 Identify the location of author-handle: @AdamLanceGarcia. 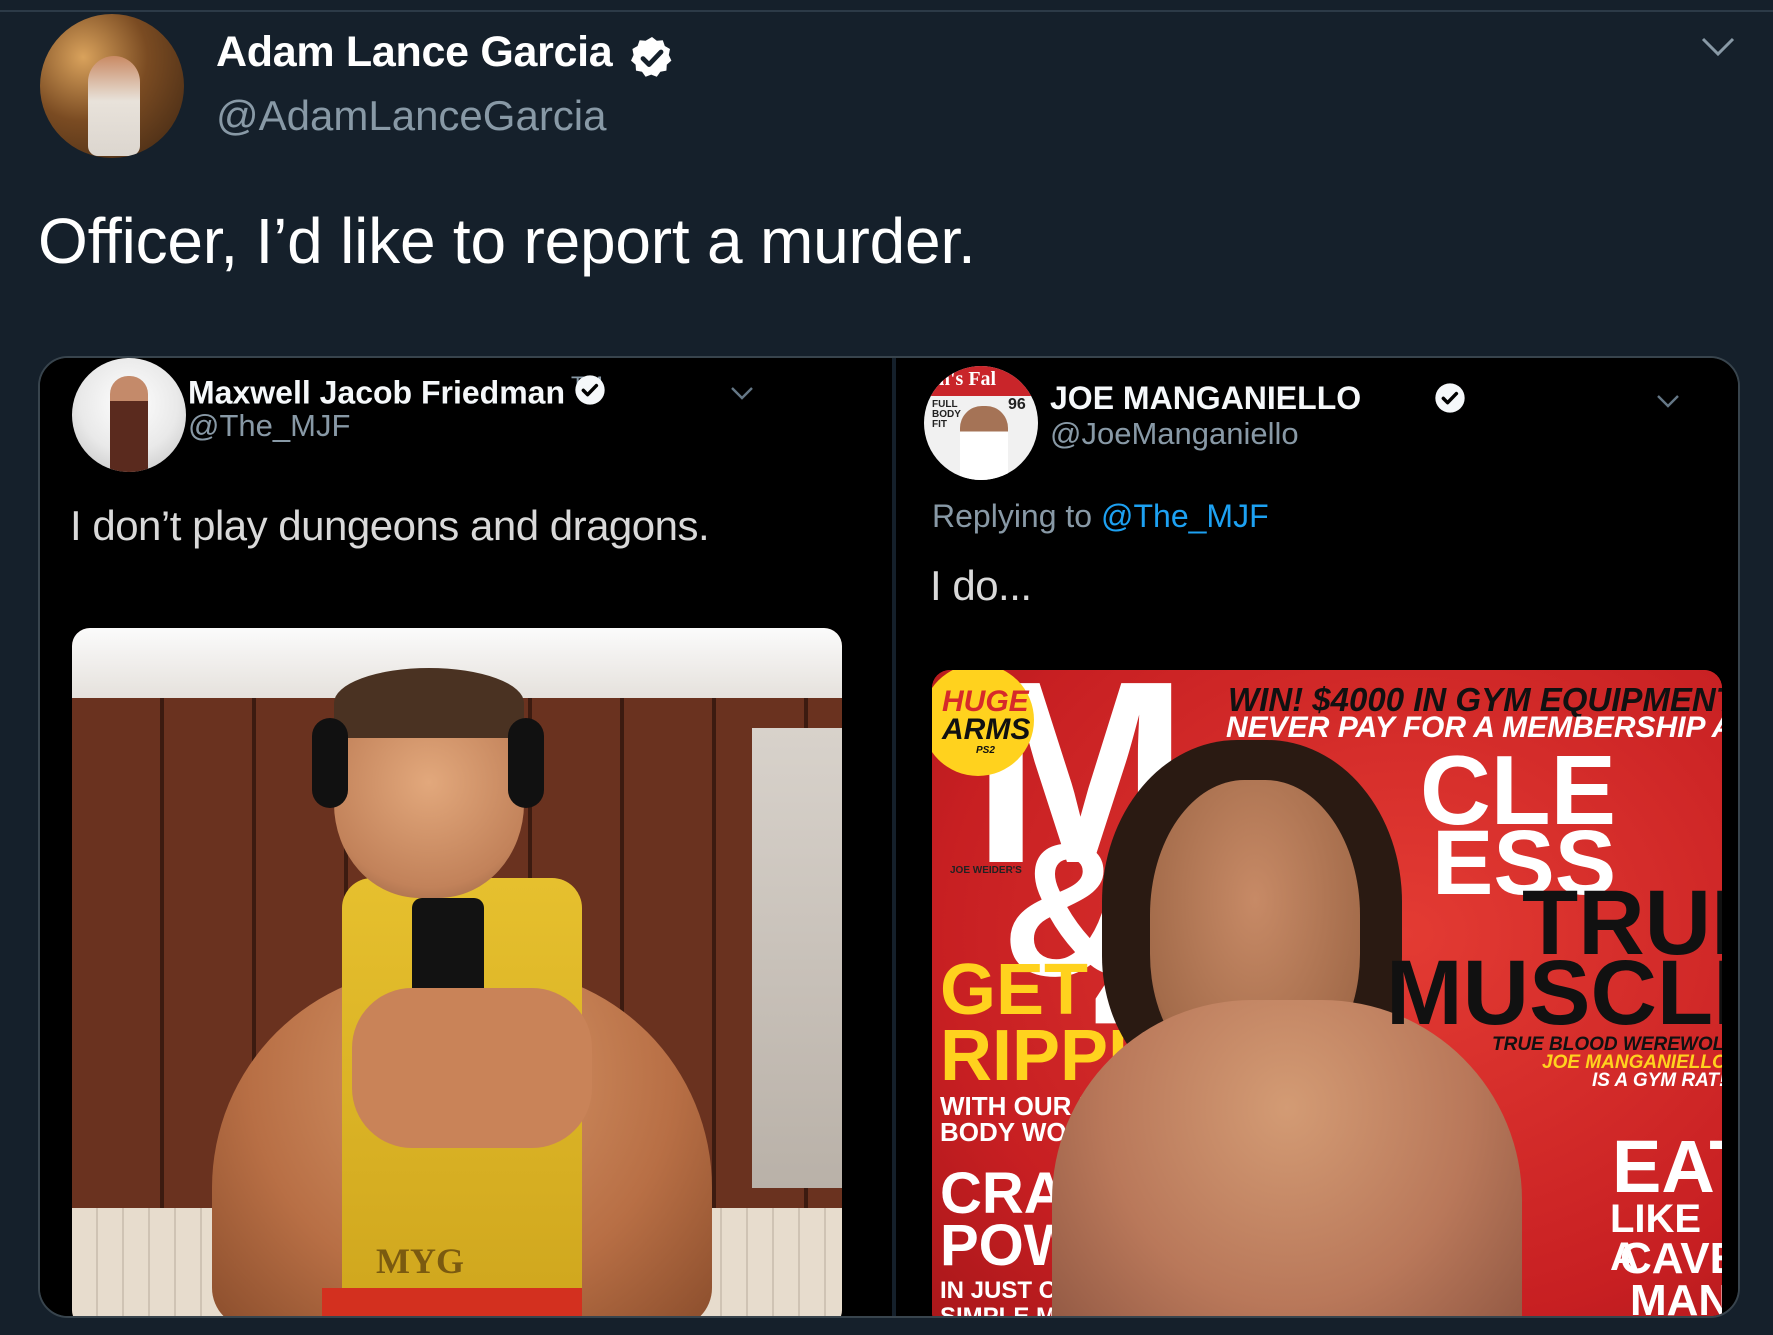
(411, 116).